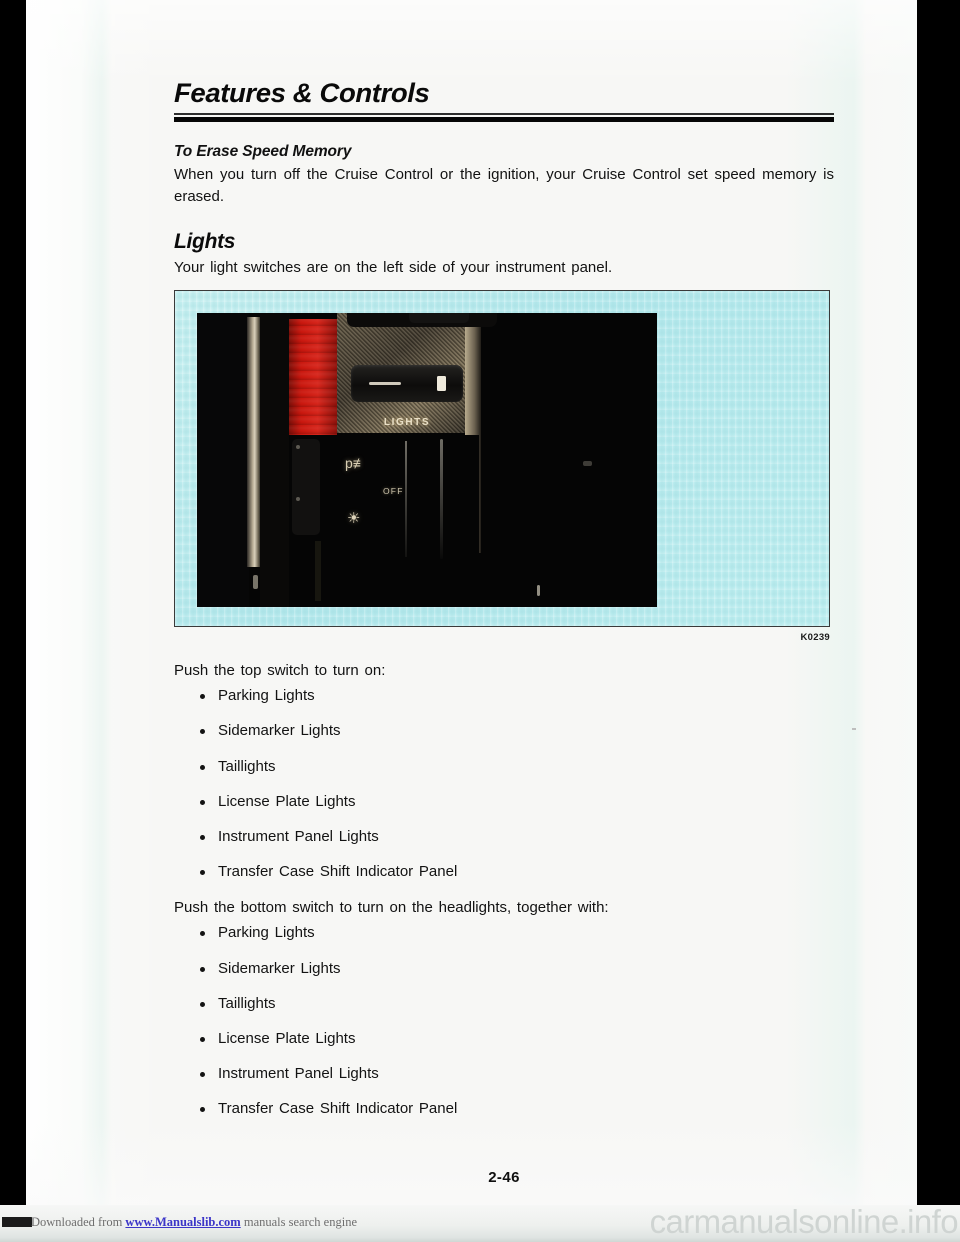 This screenshot has width=960, height=1242. I want to click on photo-lights-label: LIGHTS, so click(407, 423).